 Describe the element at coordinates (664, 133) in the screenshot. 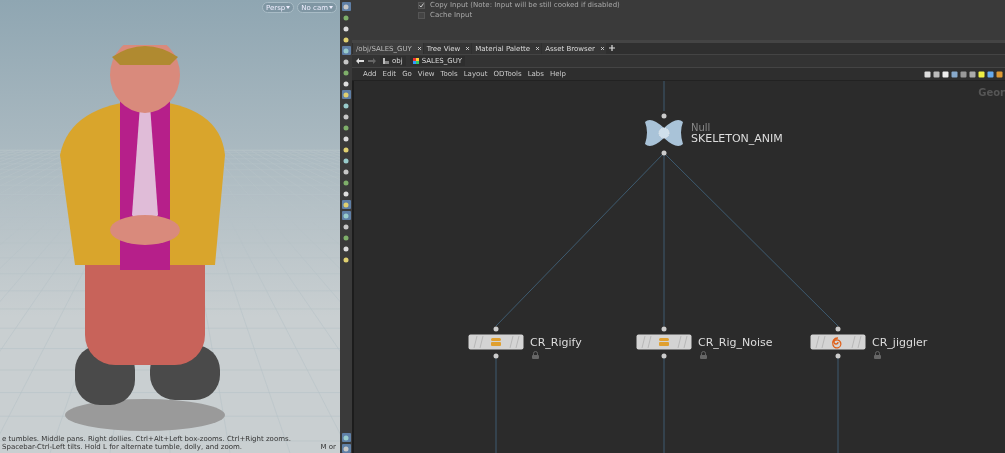

I see `null-node-icon` at that location.